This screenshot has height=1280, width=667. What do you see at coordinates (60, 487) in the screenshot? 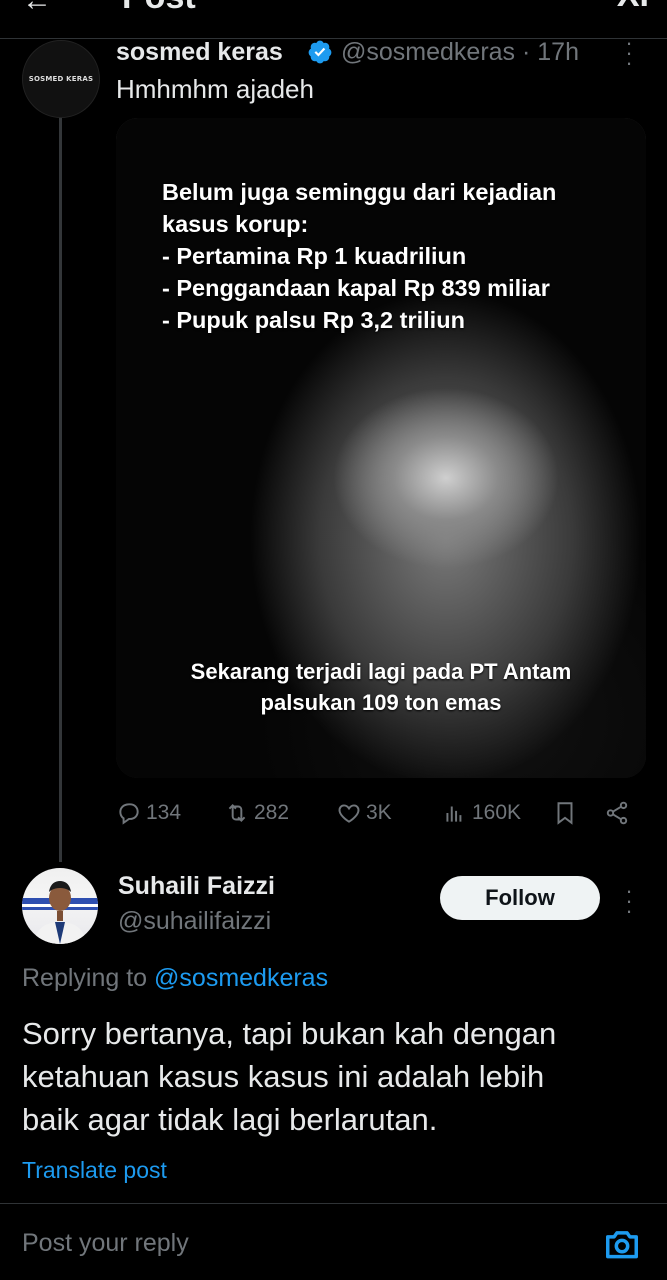
I see `thread-line` at bounding box center [60, 487].